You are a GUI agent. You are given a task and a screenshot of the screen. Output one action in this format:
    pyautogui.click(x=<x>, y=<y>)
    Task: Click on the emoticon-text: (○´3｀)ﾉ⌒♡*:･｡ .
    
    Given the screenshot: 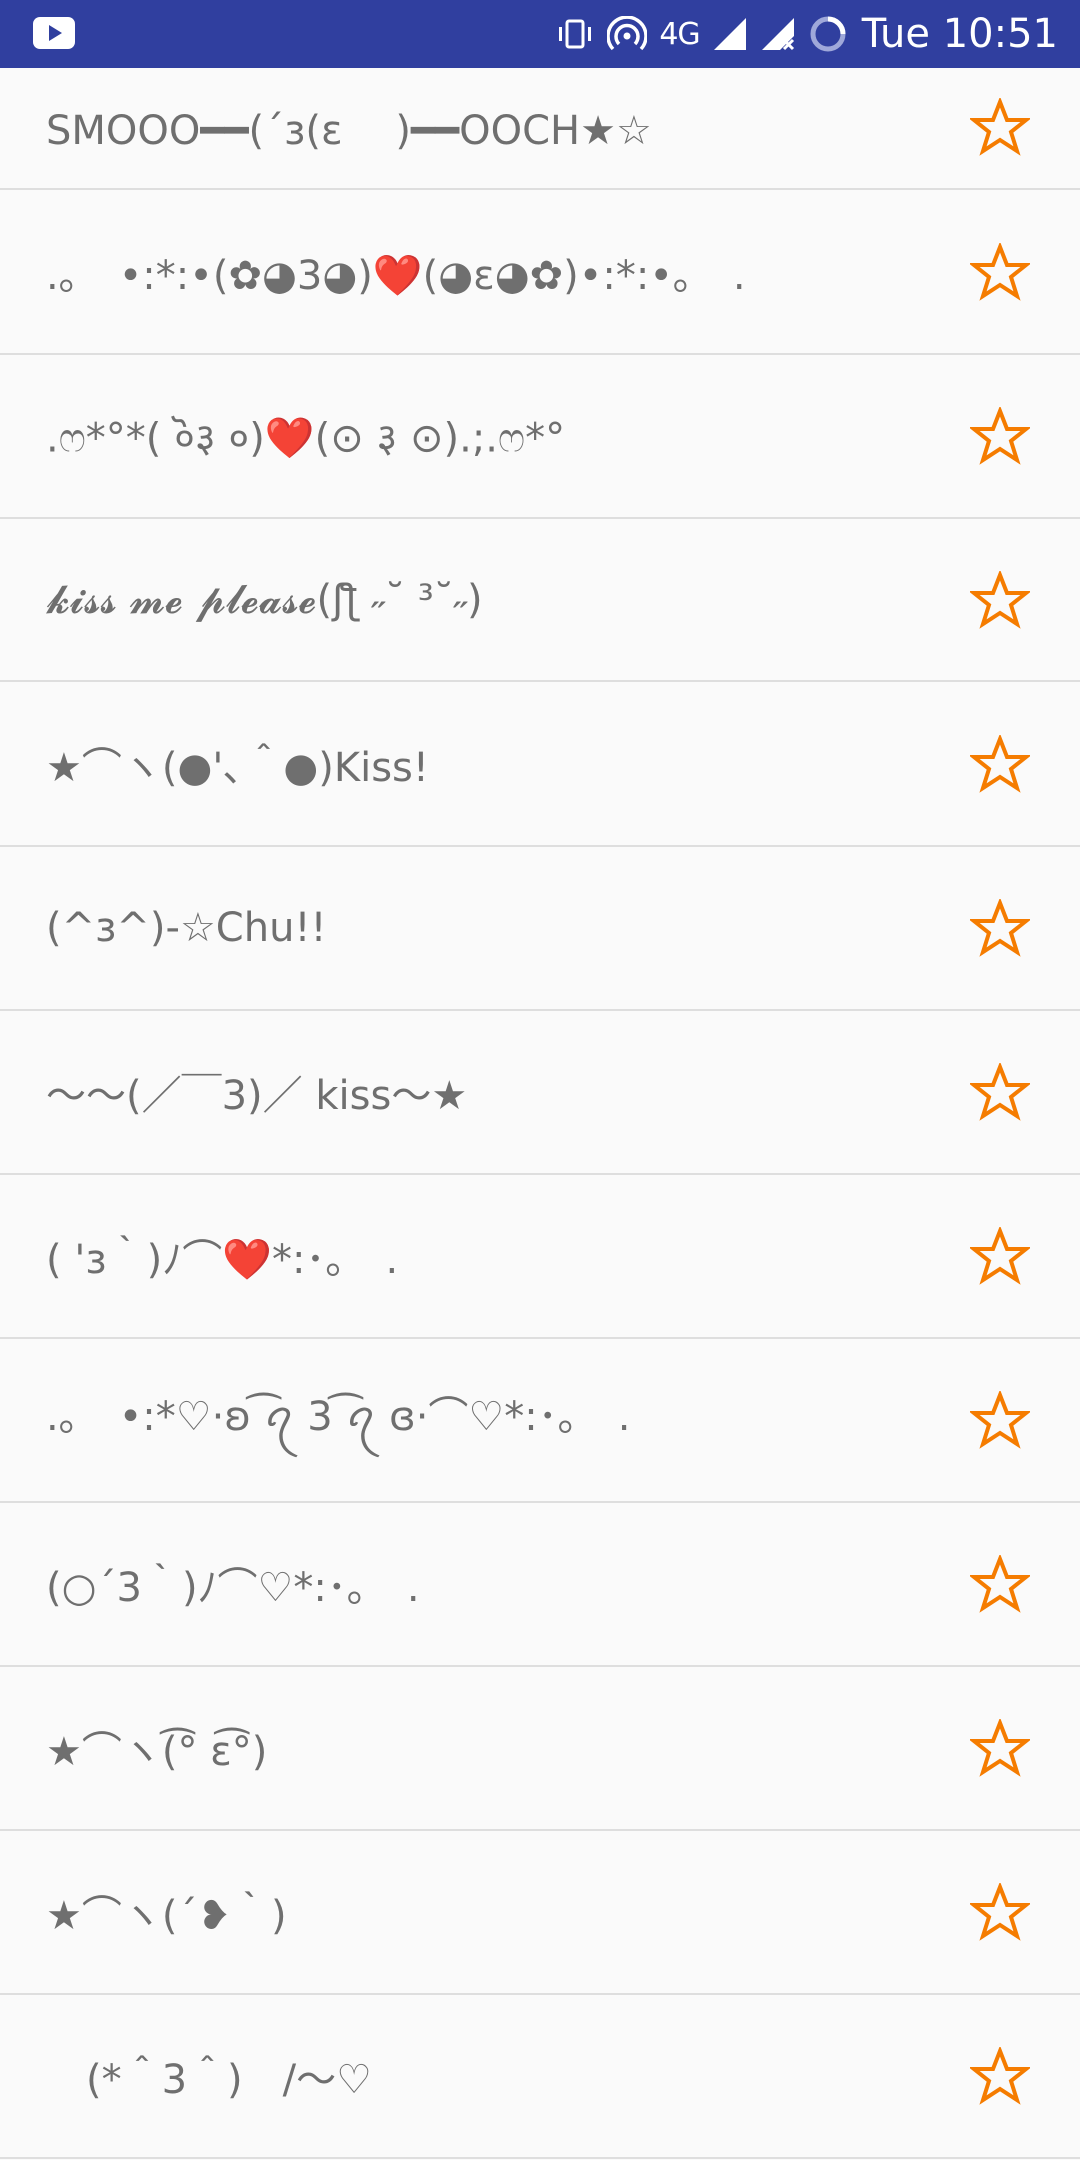 What is the action you would take?
    pyautogui.click(x=233, y=1588)
    